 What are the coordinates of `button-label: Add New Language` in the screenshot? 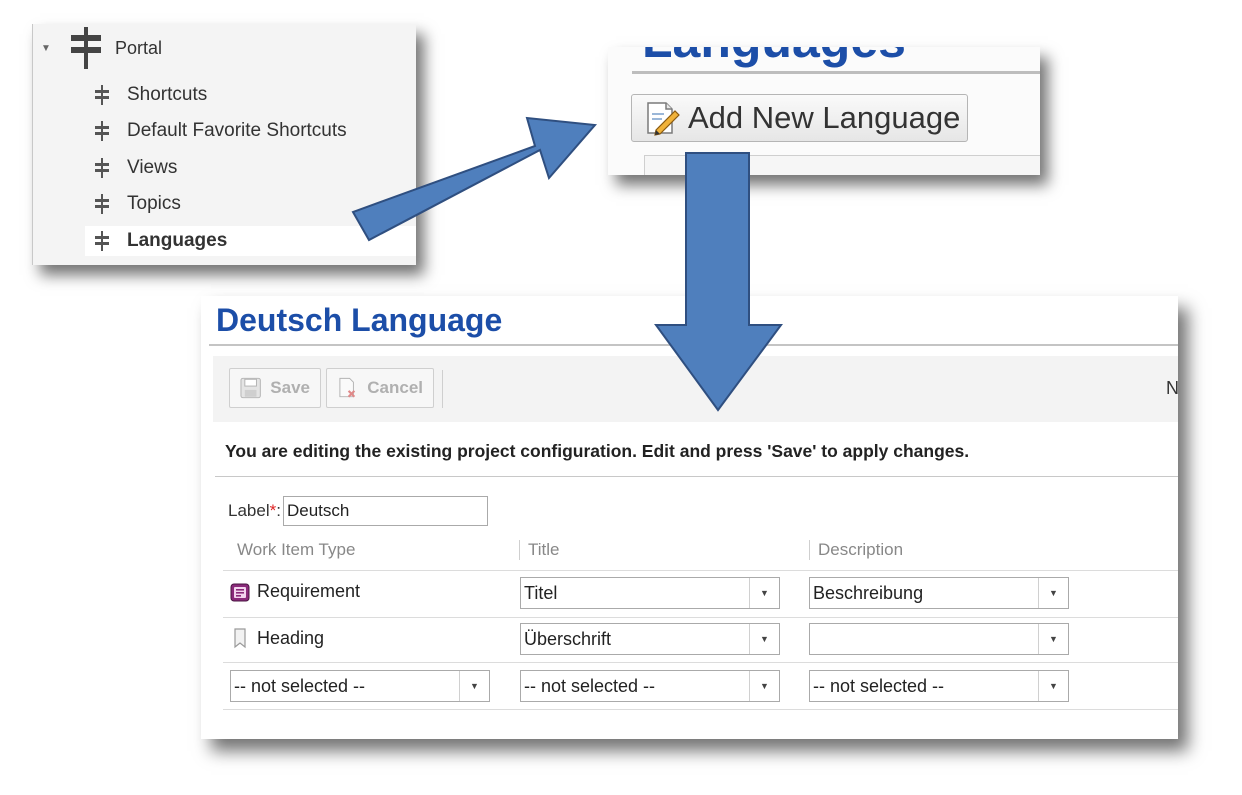 It's located at (824, 117).